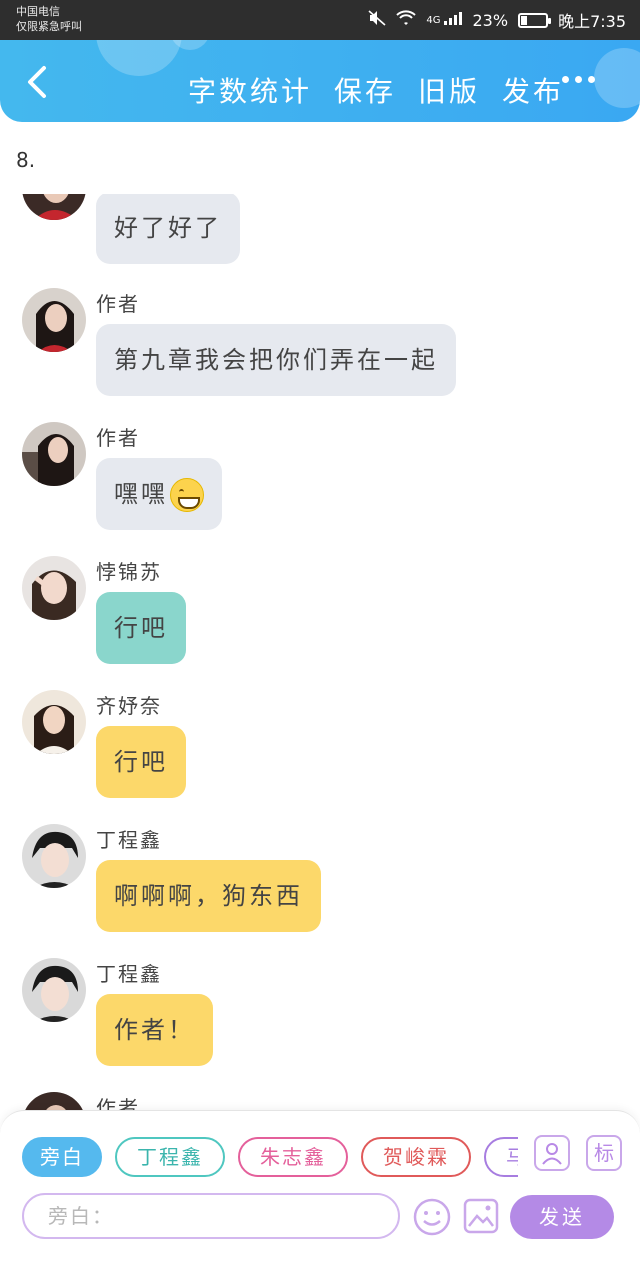  I want to click on network-type: 4G, so click(433, 20).